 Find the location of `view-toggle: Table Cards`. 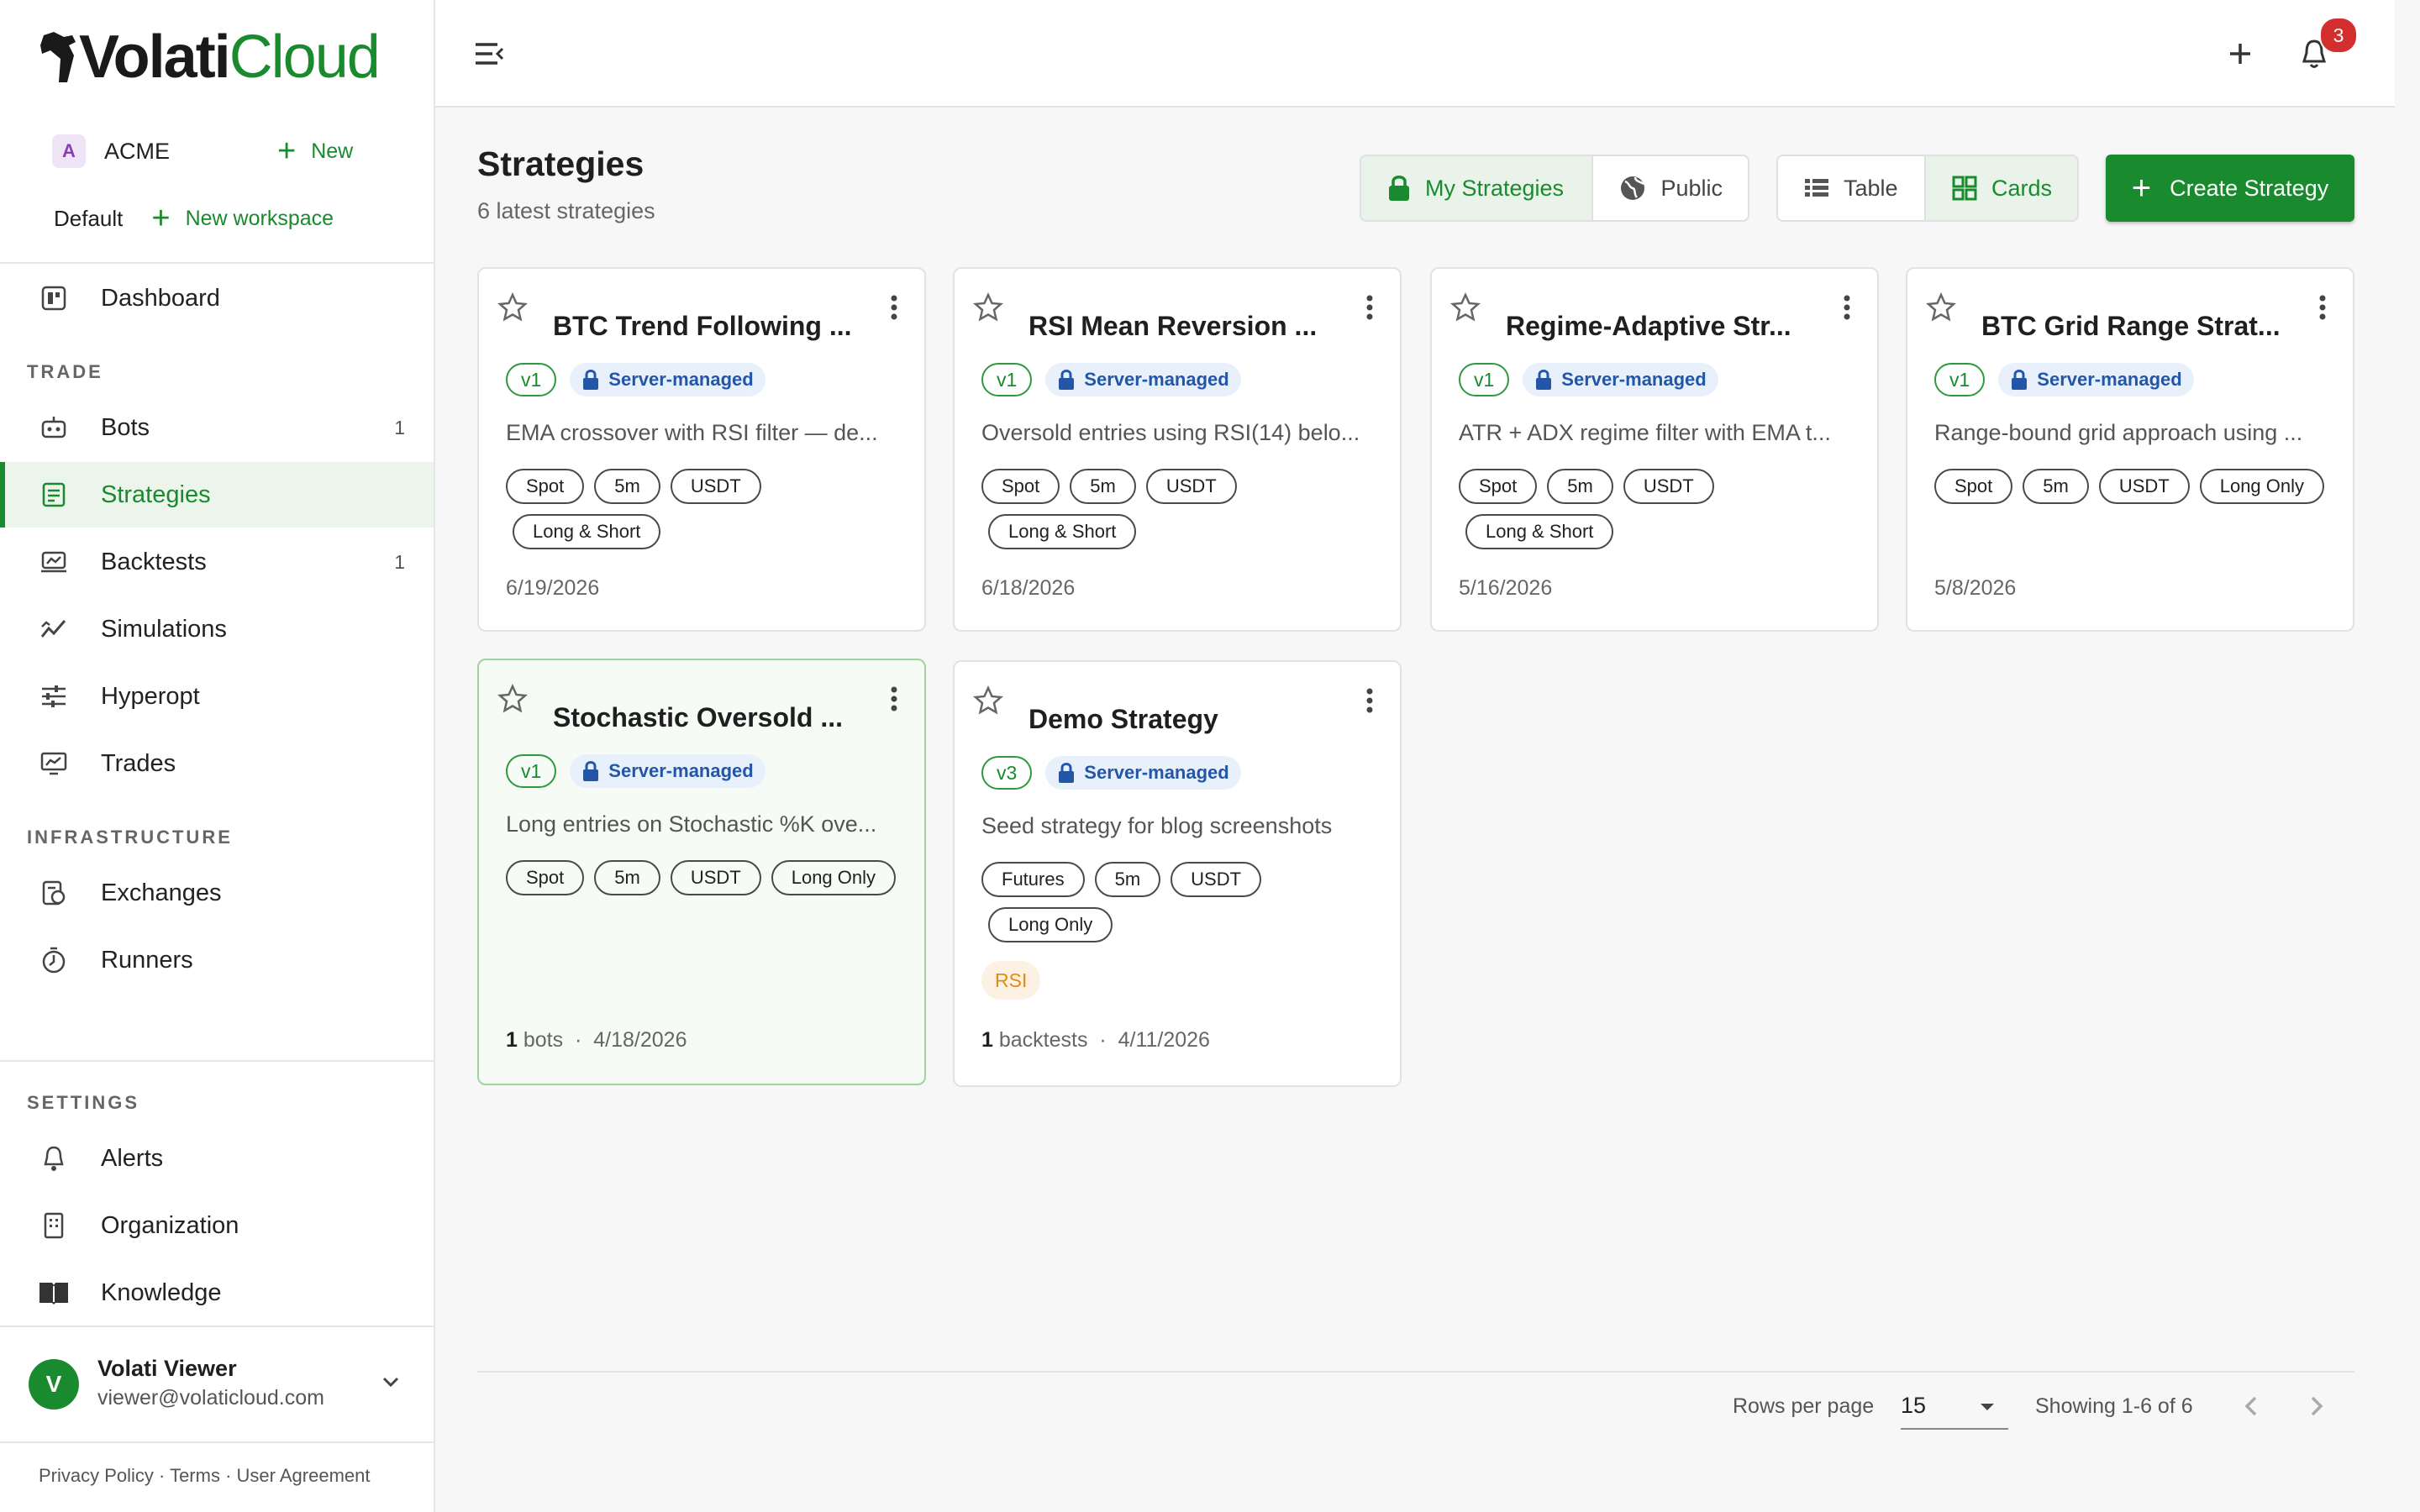

view-toggle: Table Cards is located at coordinates (1927, 188).